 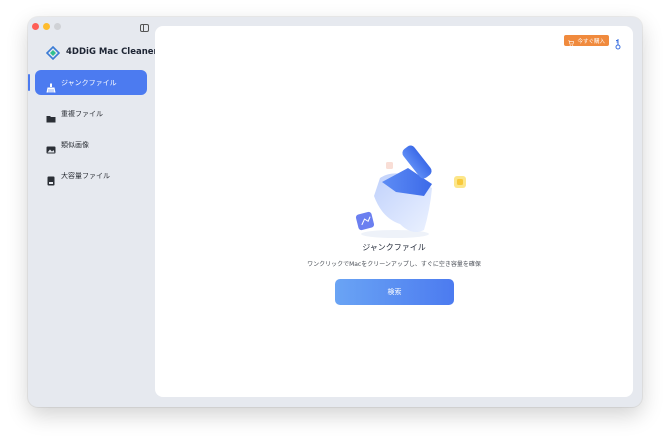 I want to click on broom-icon, so click(x=51, y=85).